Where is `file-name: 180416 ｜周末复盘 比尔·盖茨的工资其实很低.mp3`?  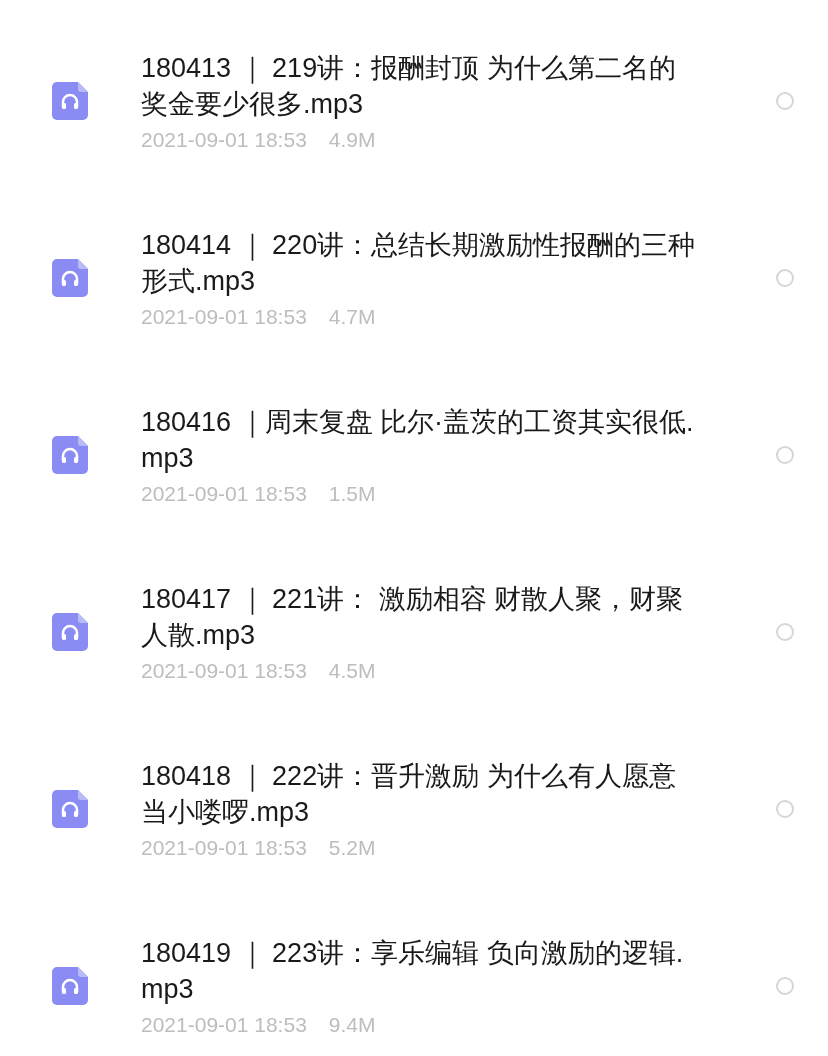 file-name: 180416 ｜周末复盘 比尔·盖茨的工资其实很低.mp3 is located at coordinates (418, 440).